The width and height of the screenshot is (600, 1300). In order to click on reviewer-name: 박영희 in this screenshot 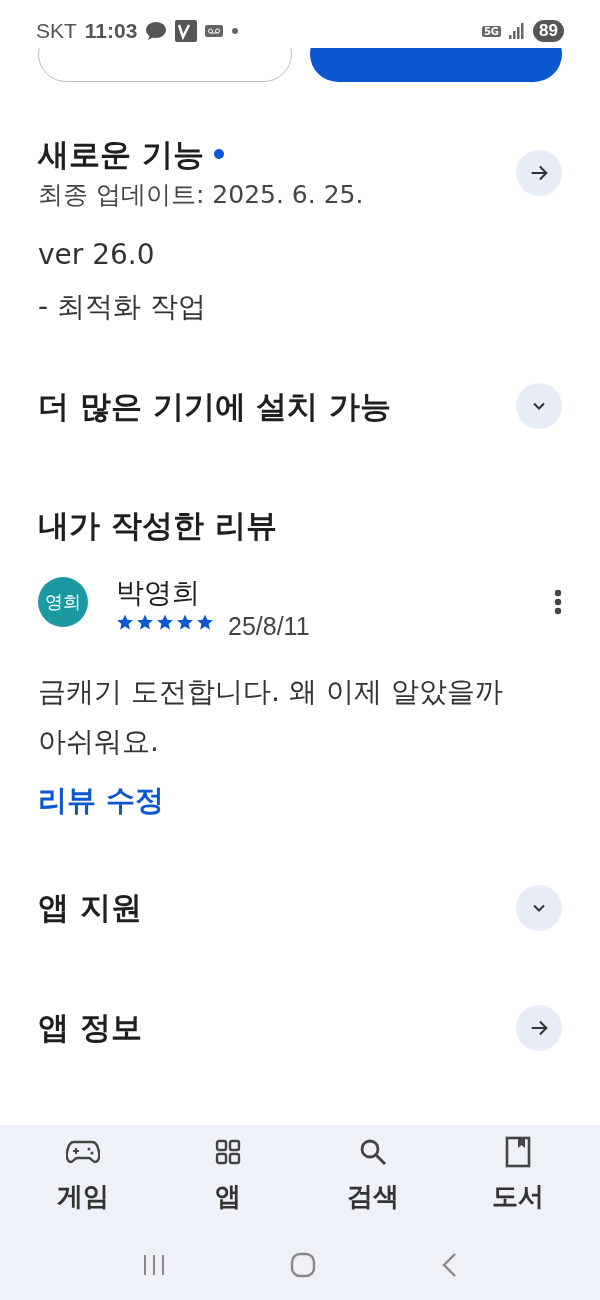, I will do `click(158, 592)`.